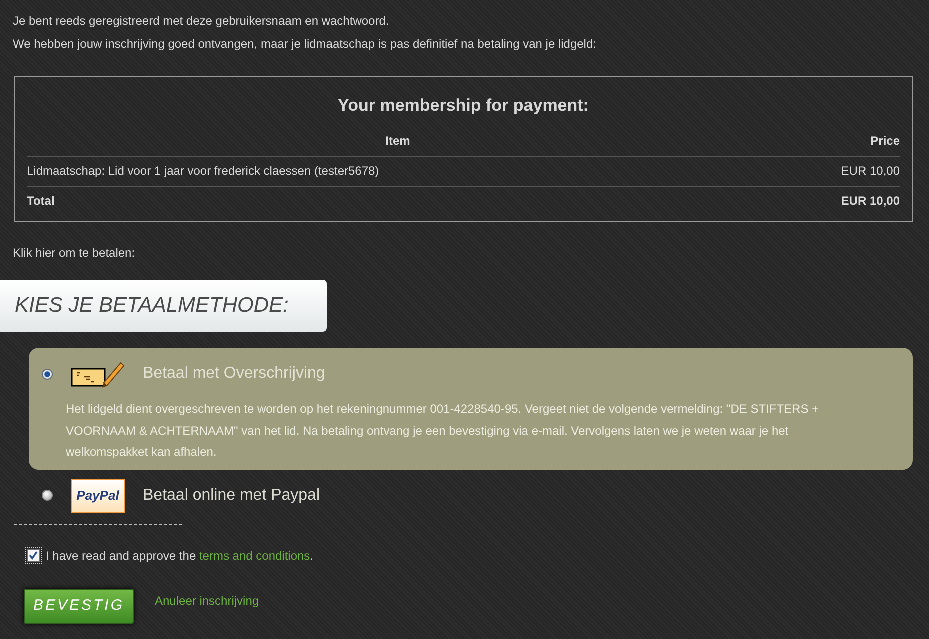  I want to click on envelope-pencil-icon, so click(98, 374).